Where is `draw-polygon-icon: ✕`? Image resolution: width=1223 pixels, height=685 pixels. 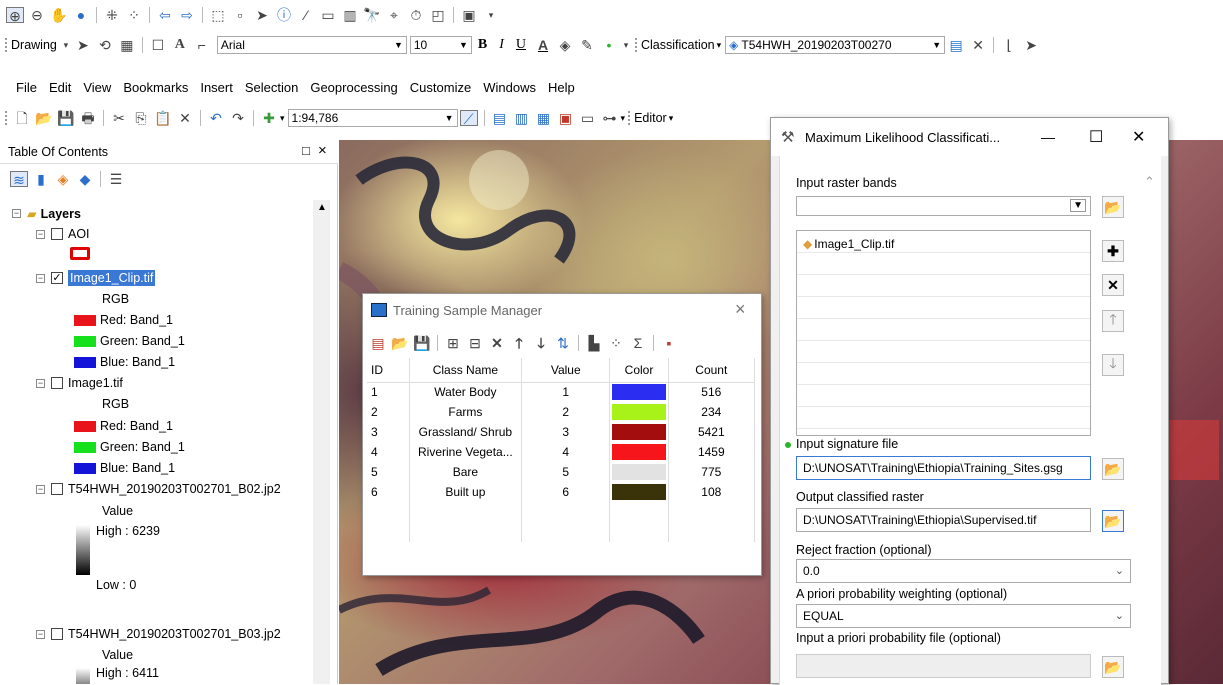
draw-polygon-icon: ✕ is located at coordinates (978, 45).